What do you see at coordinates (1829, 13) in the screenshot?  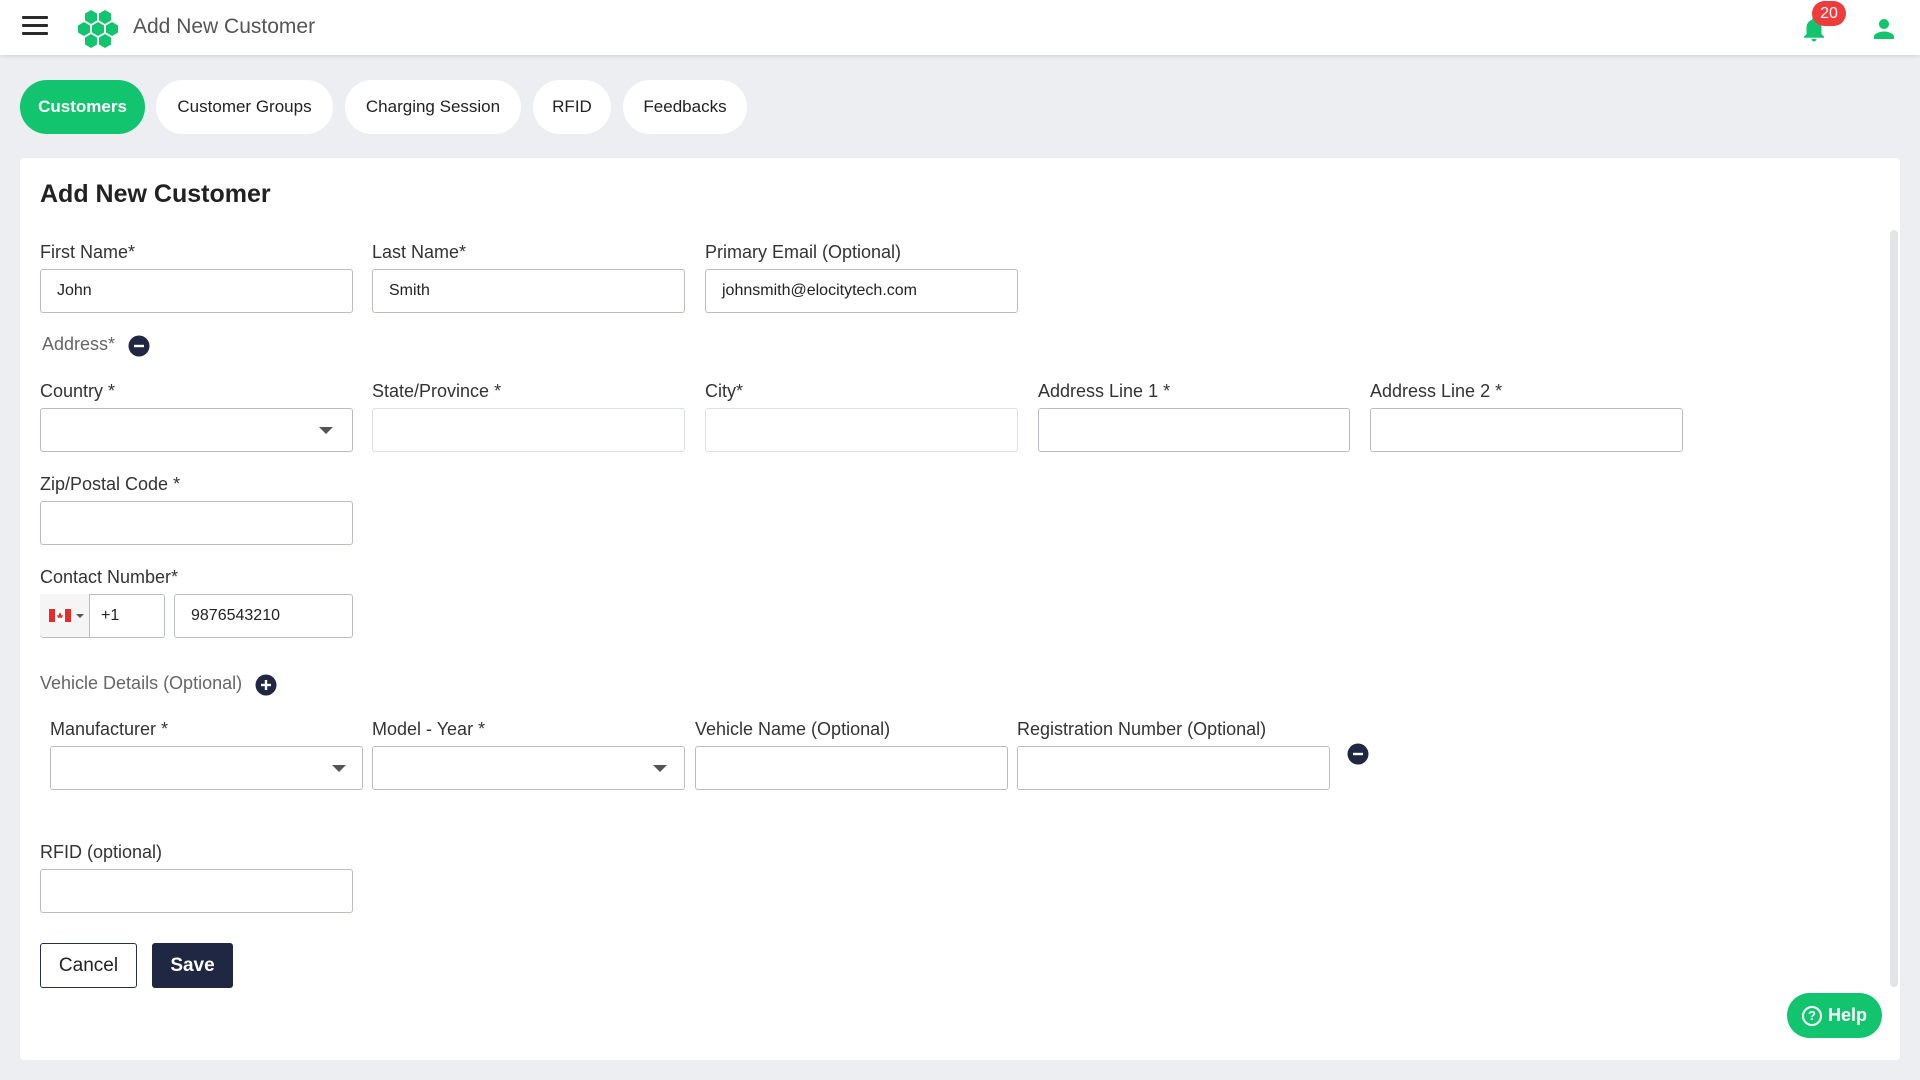 I see `notification-count-badge: 20` at bounding box center [1829, 13].